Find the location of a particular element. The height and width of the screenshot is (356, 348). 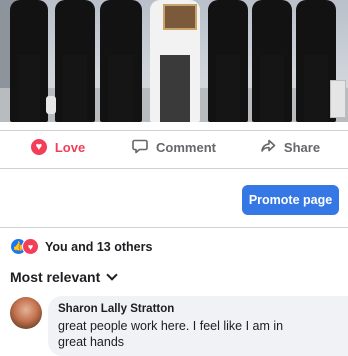

photo-award-plaque is located at coordinates (180, 17).